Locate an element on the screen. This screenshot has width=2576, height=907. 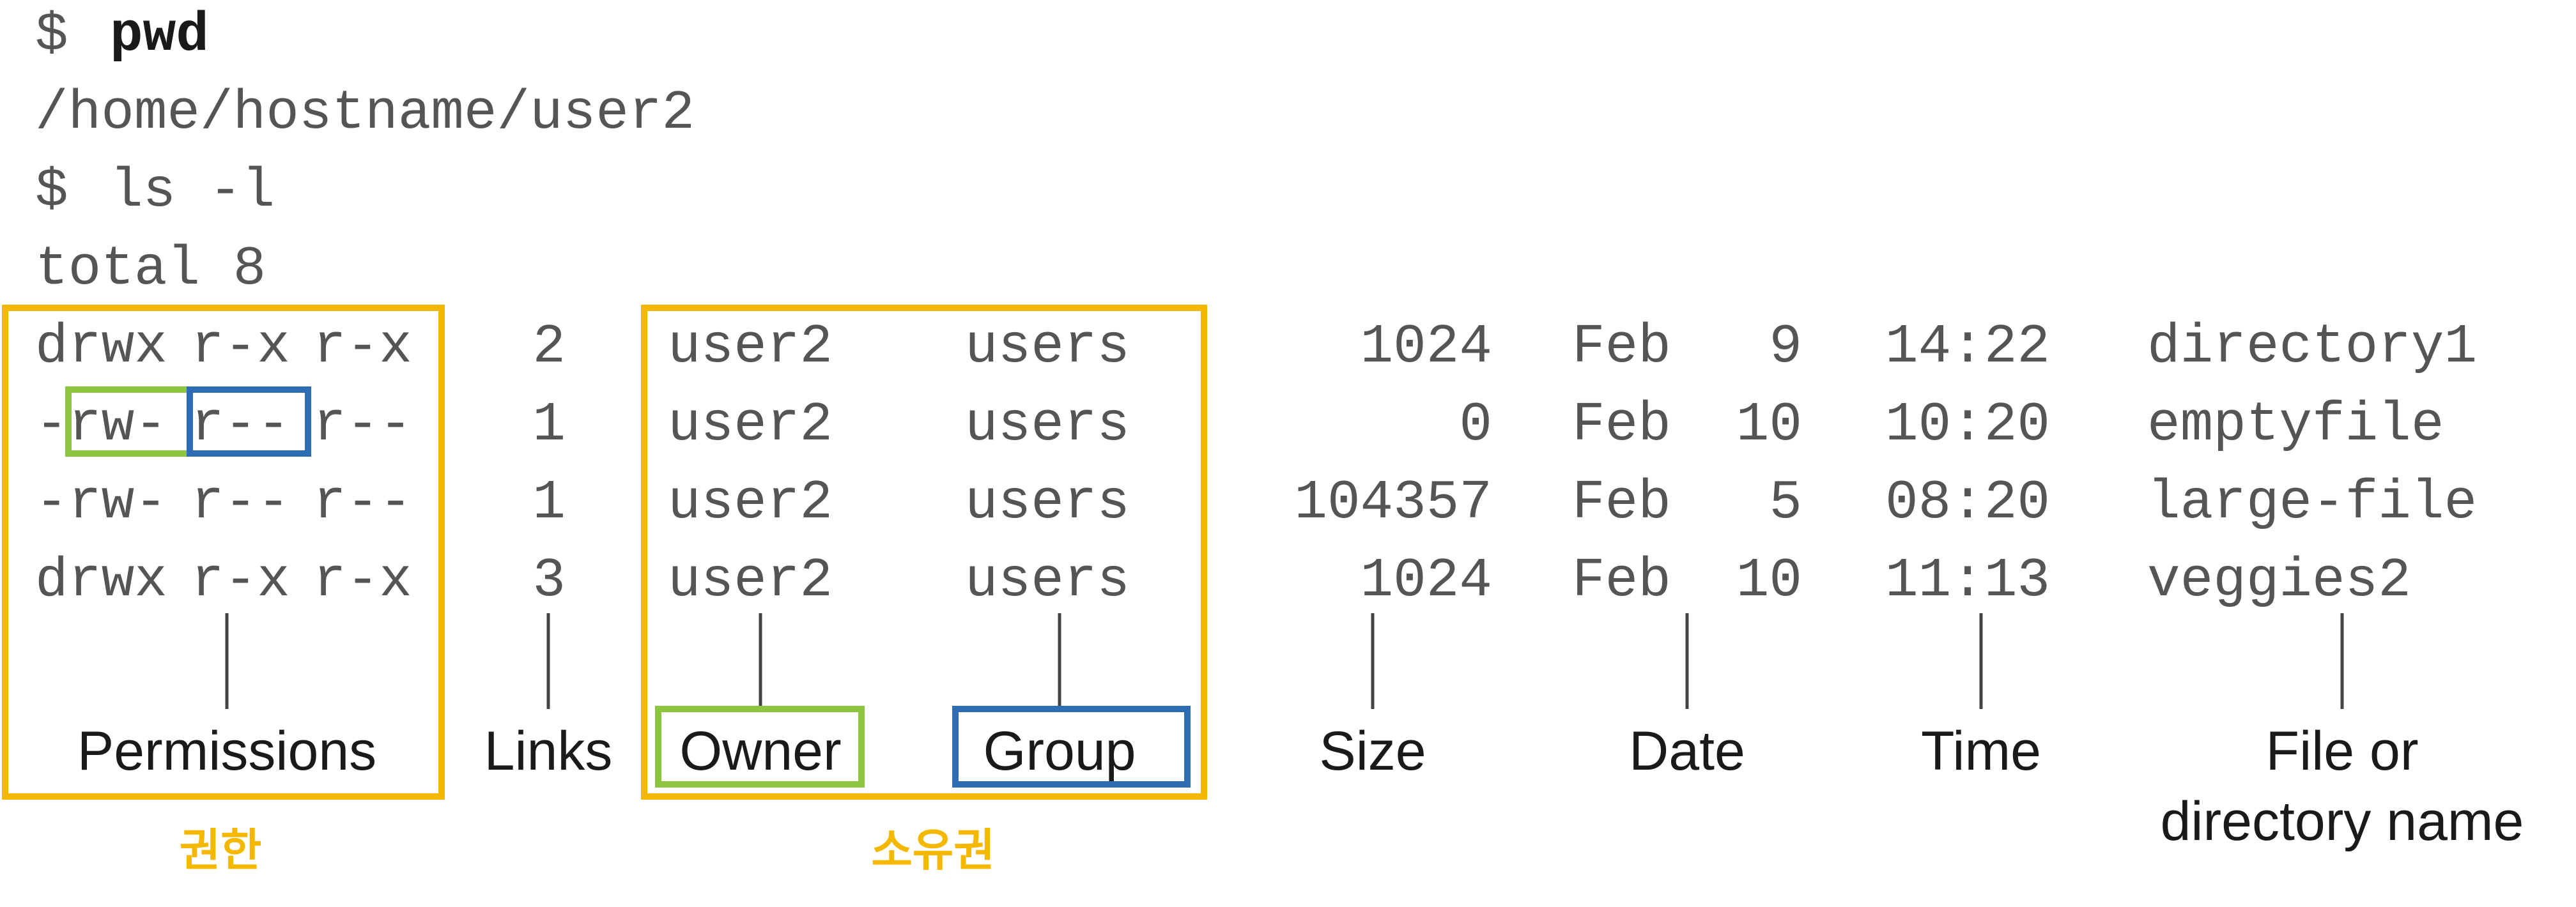
label-date: Date is located at coordinates (1687, 751).